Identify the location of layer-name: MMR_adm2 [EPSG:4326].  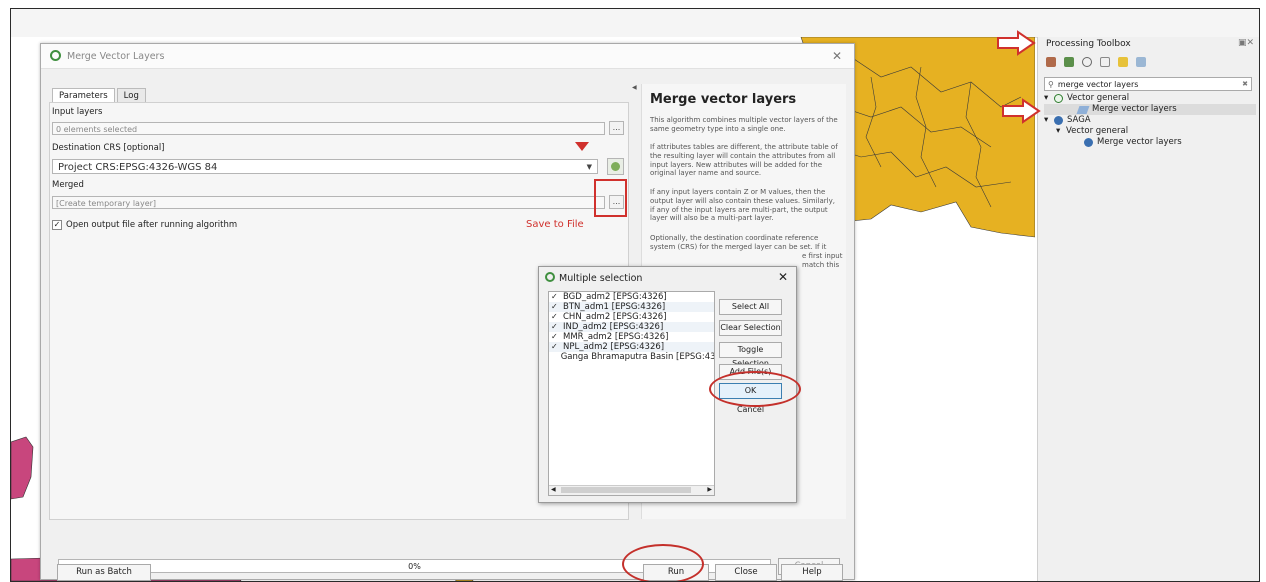
(616, 337).